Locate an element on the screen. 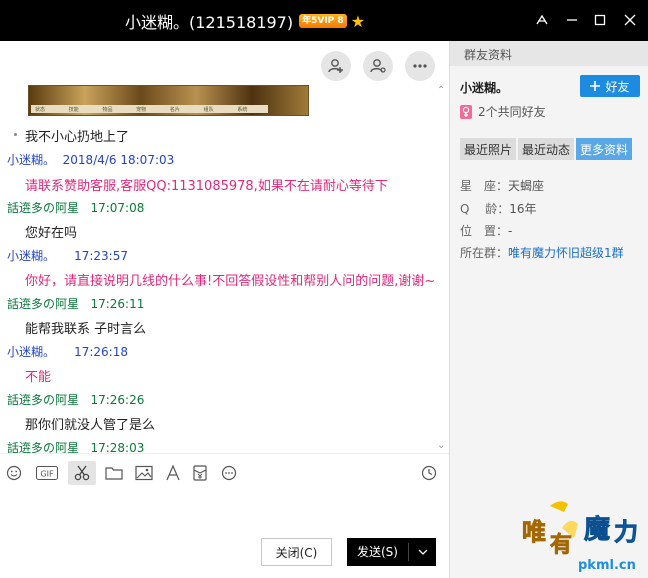  message-time: 17:26:11 is located at coordinates (117, 304).